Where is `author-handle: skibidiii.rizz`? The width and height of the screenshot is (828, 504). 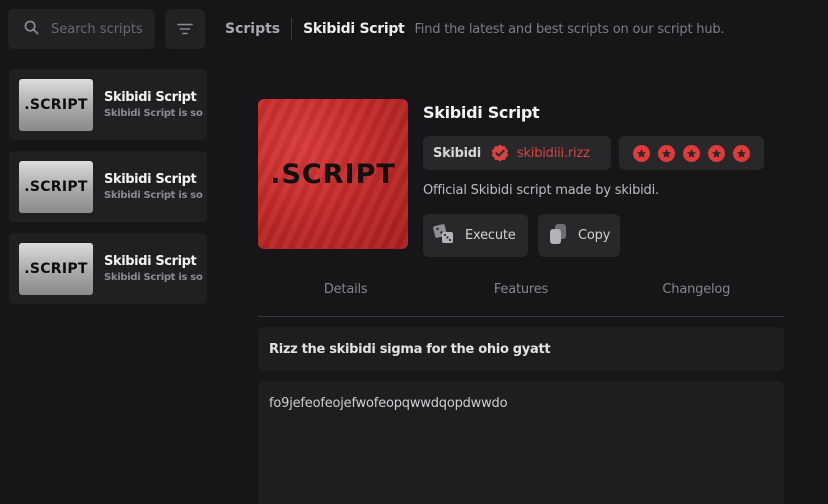 author-handle: skibidiii.rizz is located at coordinates (553, 153).